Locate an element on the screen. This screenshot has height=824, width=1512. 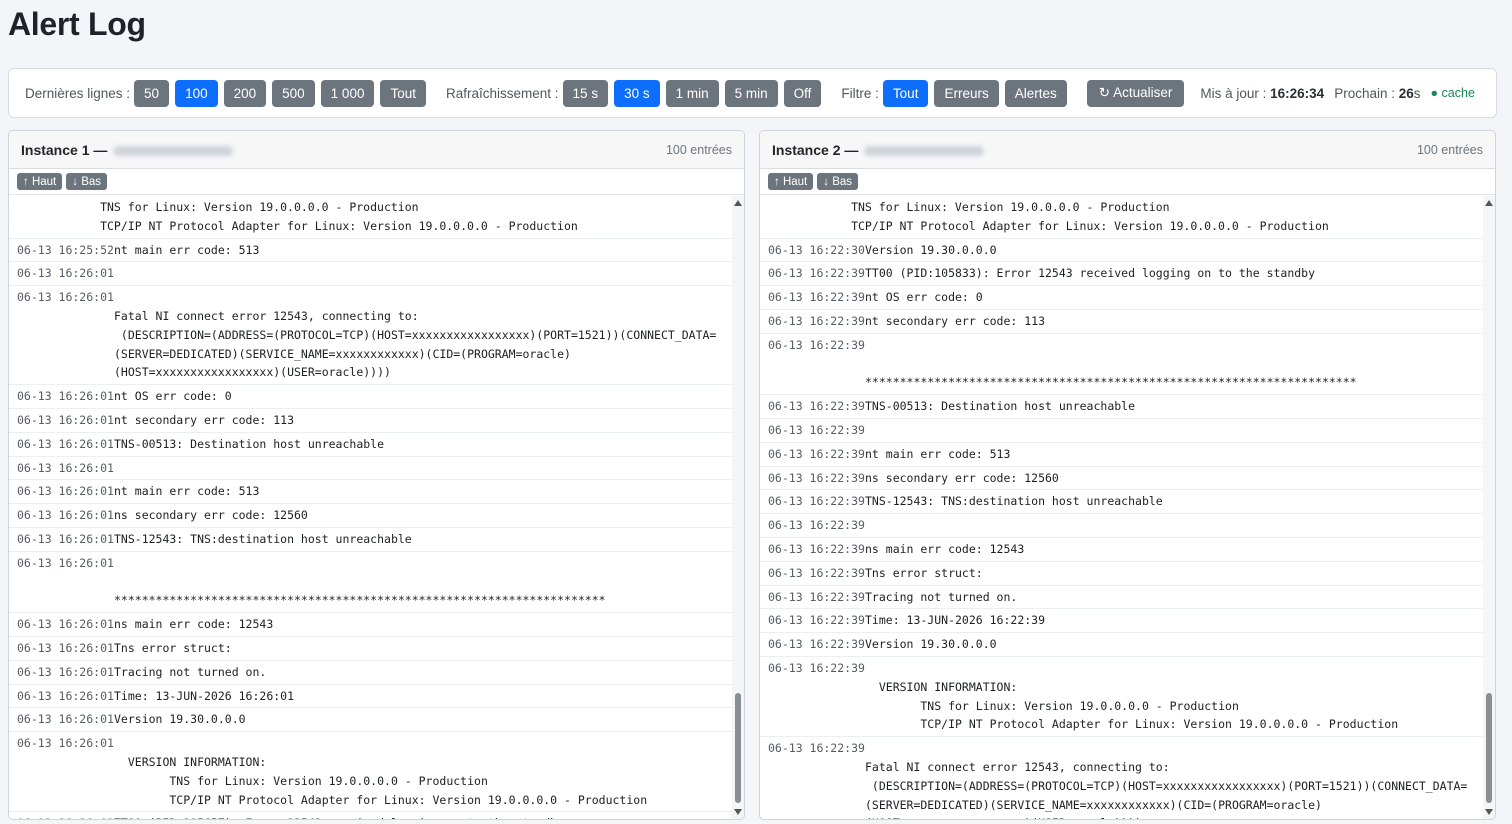
entry-count: 100 entrées is located at coordinates (698, 149).